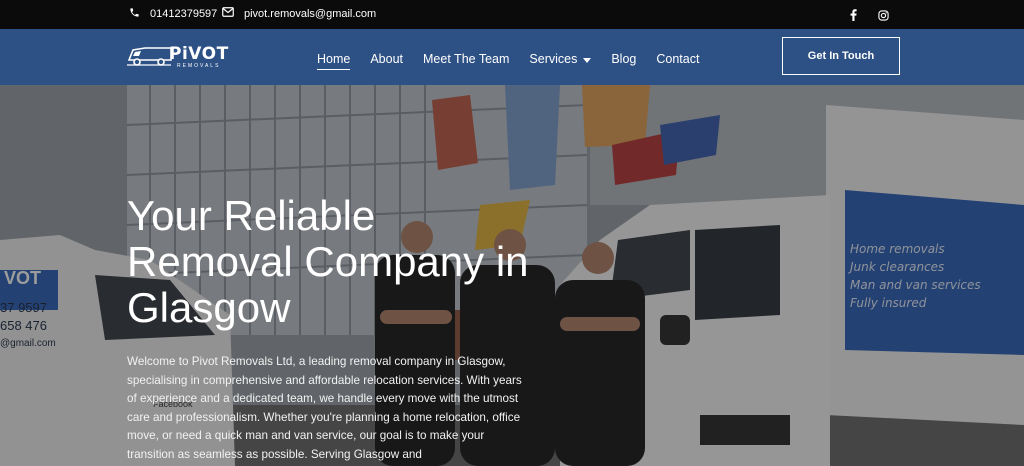 The height and width of the screenshot is (466, 1024). I want to click on nav-blog: Blog, so click(623, 59).